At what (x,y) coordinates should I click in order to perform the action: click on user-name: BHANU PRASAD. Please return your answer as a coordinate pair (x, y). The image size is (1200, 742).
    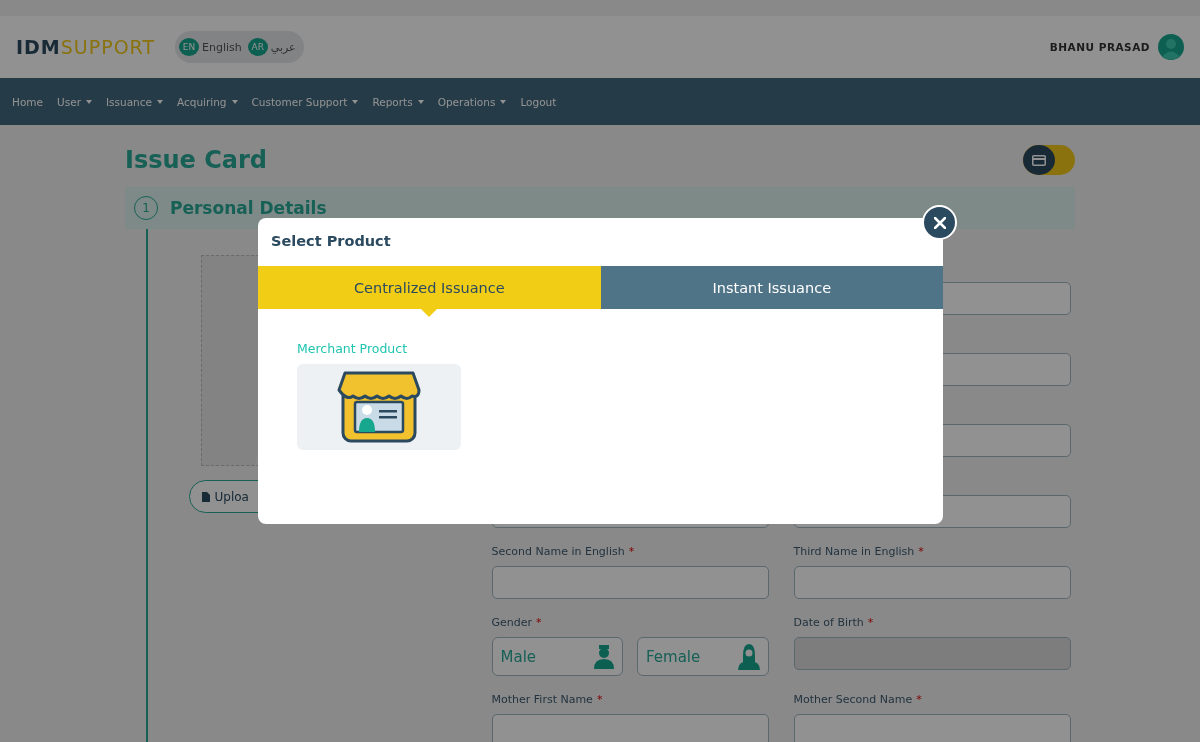
    Looking at the image, I should click on (1099, 47).